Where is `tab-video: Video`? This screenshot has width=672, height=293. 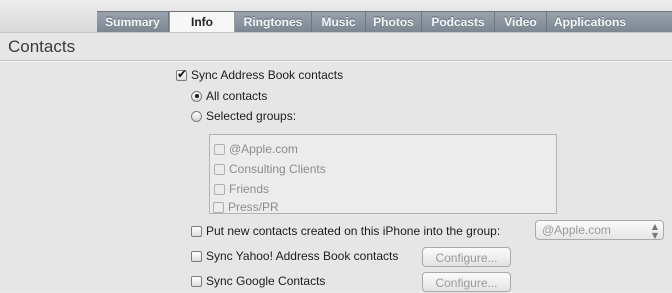
tab-video: Video is located at coordinates (521, 22).